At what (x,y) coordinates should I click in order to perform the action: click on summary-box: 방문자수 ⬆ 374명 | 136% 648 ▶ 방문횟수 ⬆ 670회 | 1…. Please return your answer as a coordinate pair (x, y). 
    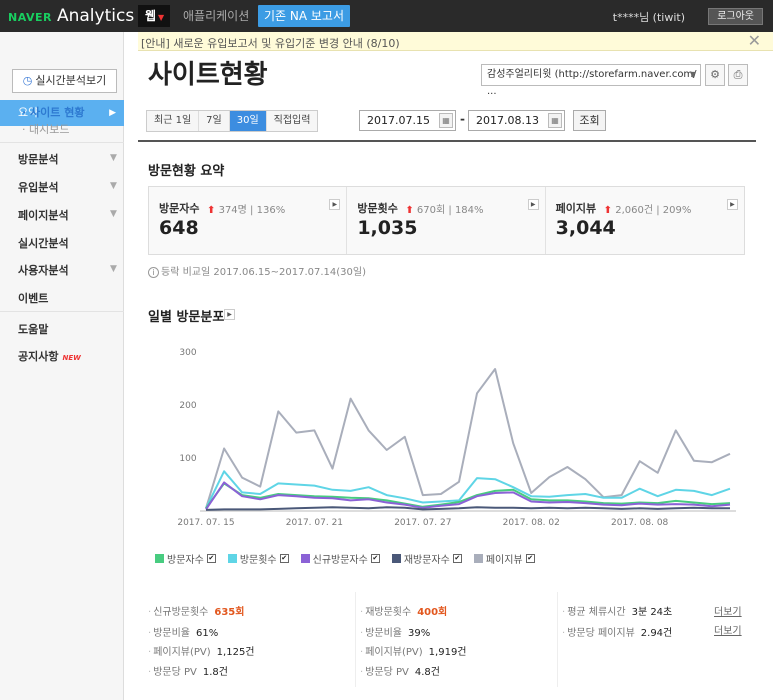
    Looking at the image, I should click on (446, 220).